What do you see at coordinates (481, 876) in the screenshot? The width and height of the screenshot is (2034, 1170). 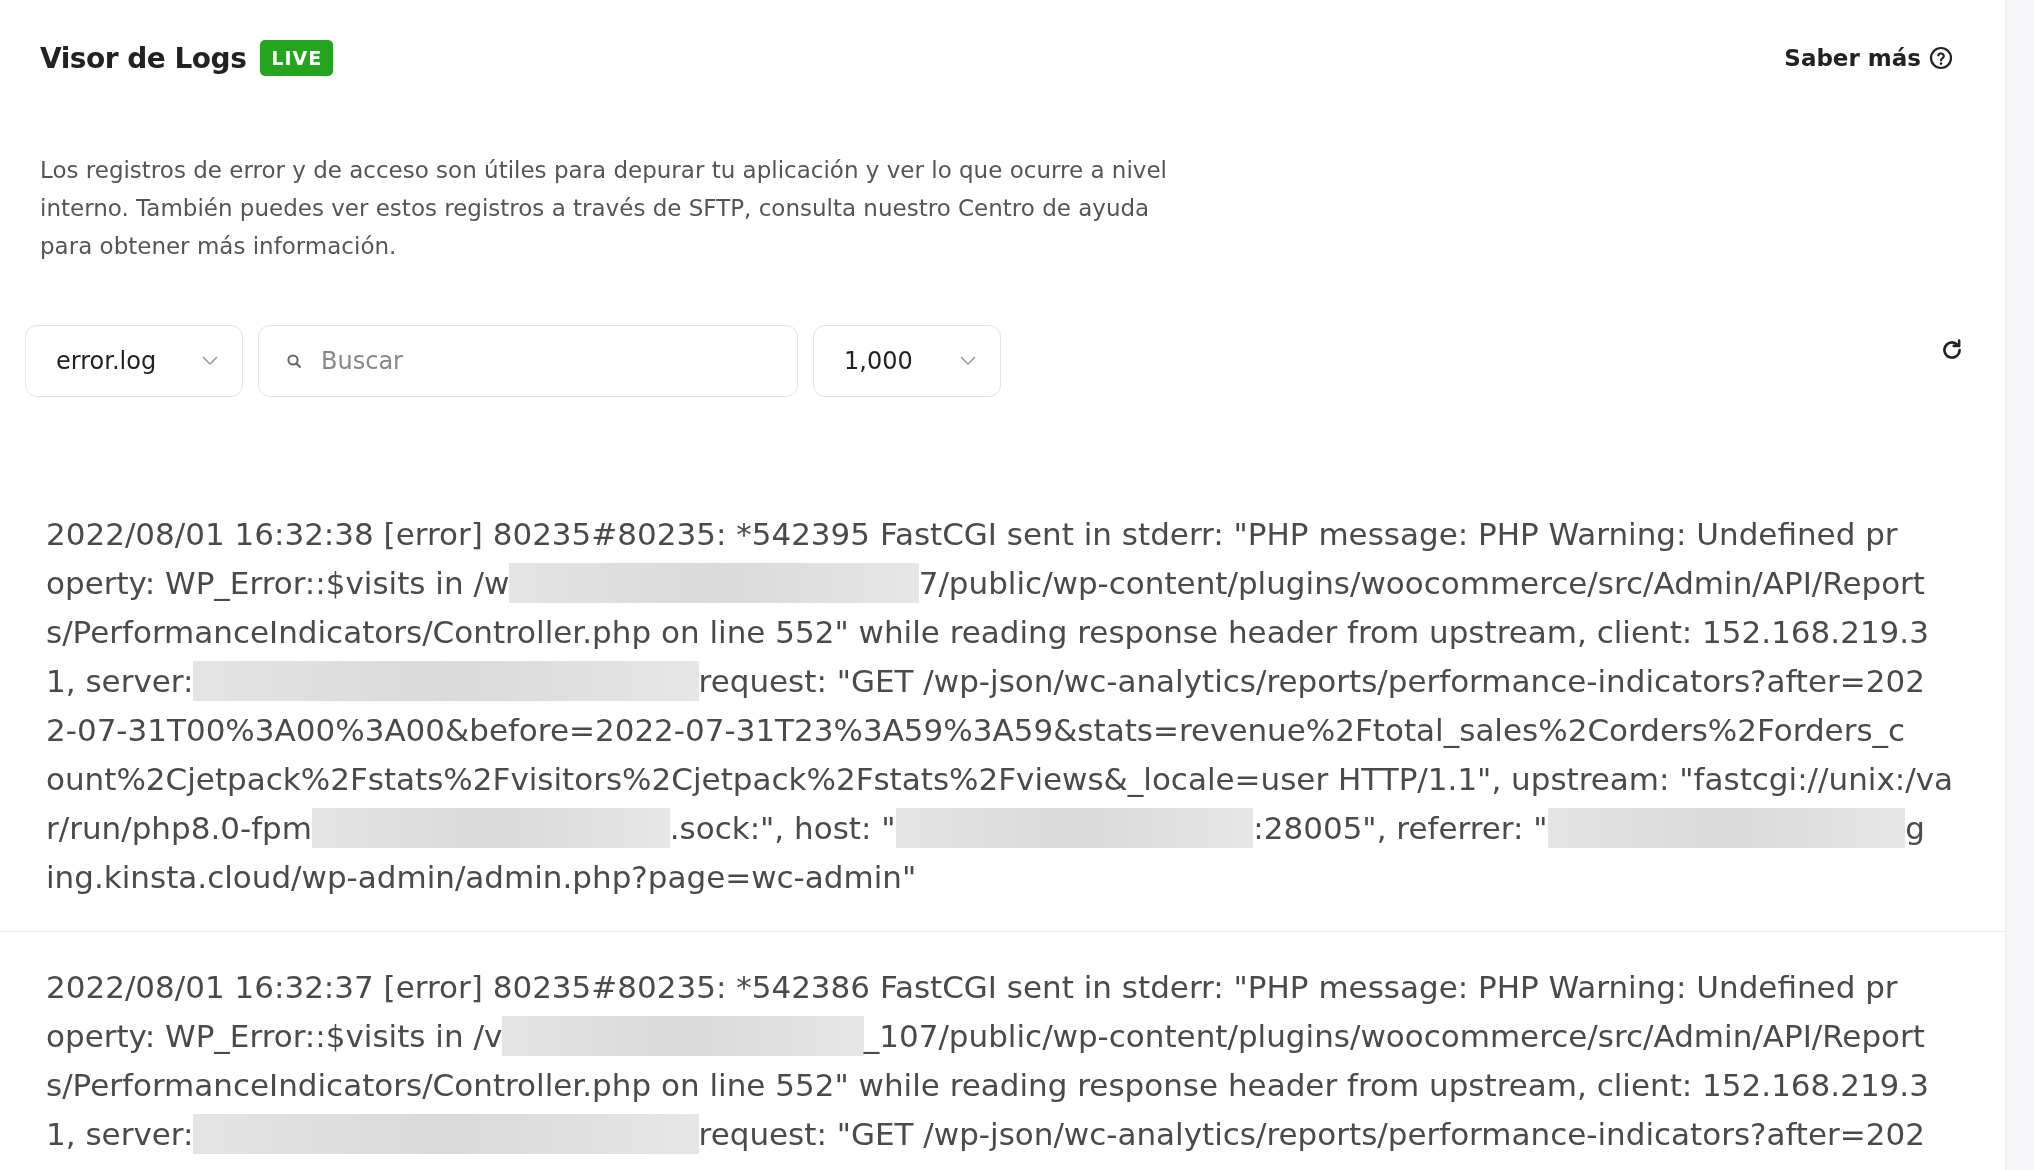 I see `log-text: ing.kinsta.cloud/wp-admin/admin.php?page=wc-admin"` at bounding box center [481, 876].